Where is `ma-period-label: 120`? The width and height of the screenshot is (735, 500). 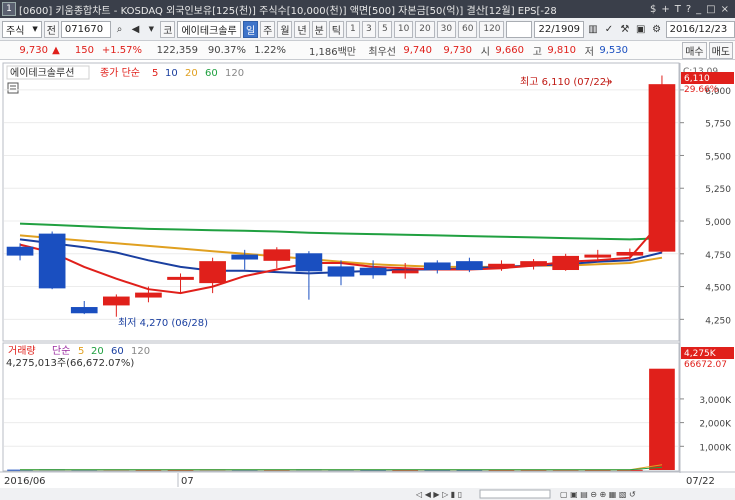 ma-period-label: 120 is located at coordinates (234, 73).